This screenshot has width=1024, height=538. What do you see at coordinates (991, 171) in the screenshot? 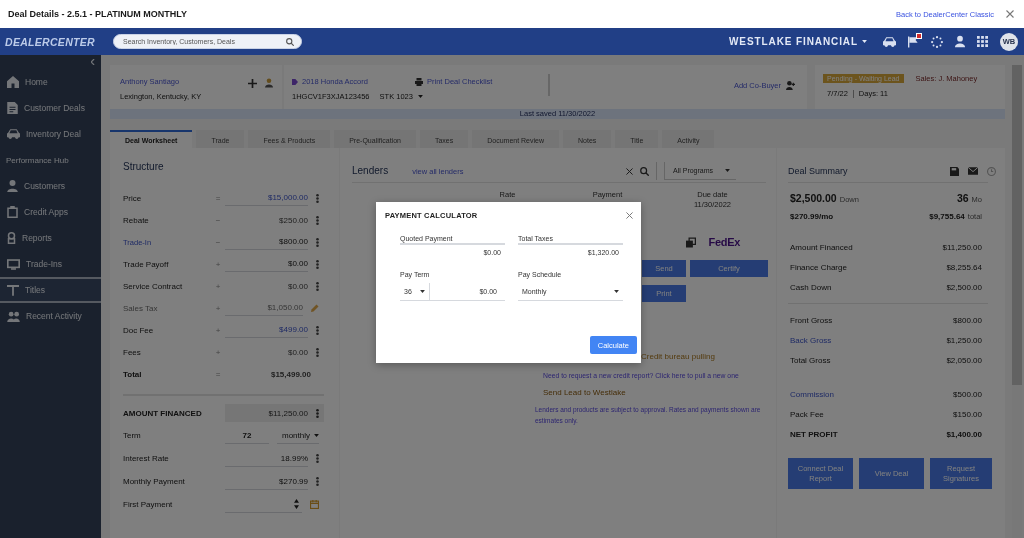
I see `clock-icon` at bounding box center [991, 171].